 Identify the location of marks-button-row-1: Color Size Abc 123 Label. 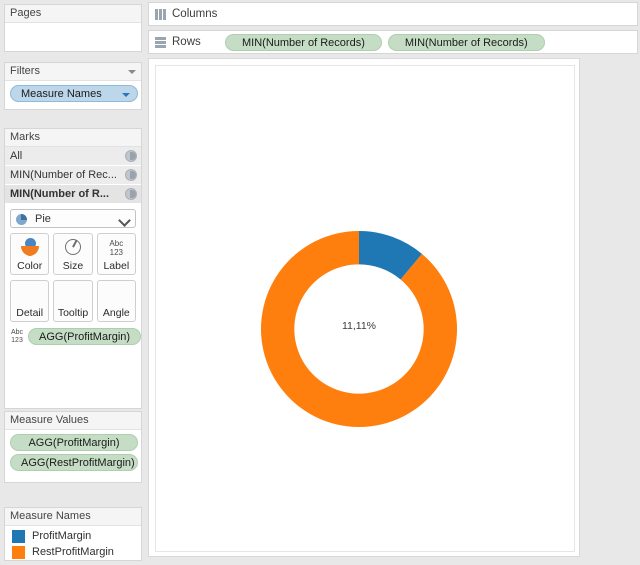
(73, 254).